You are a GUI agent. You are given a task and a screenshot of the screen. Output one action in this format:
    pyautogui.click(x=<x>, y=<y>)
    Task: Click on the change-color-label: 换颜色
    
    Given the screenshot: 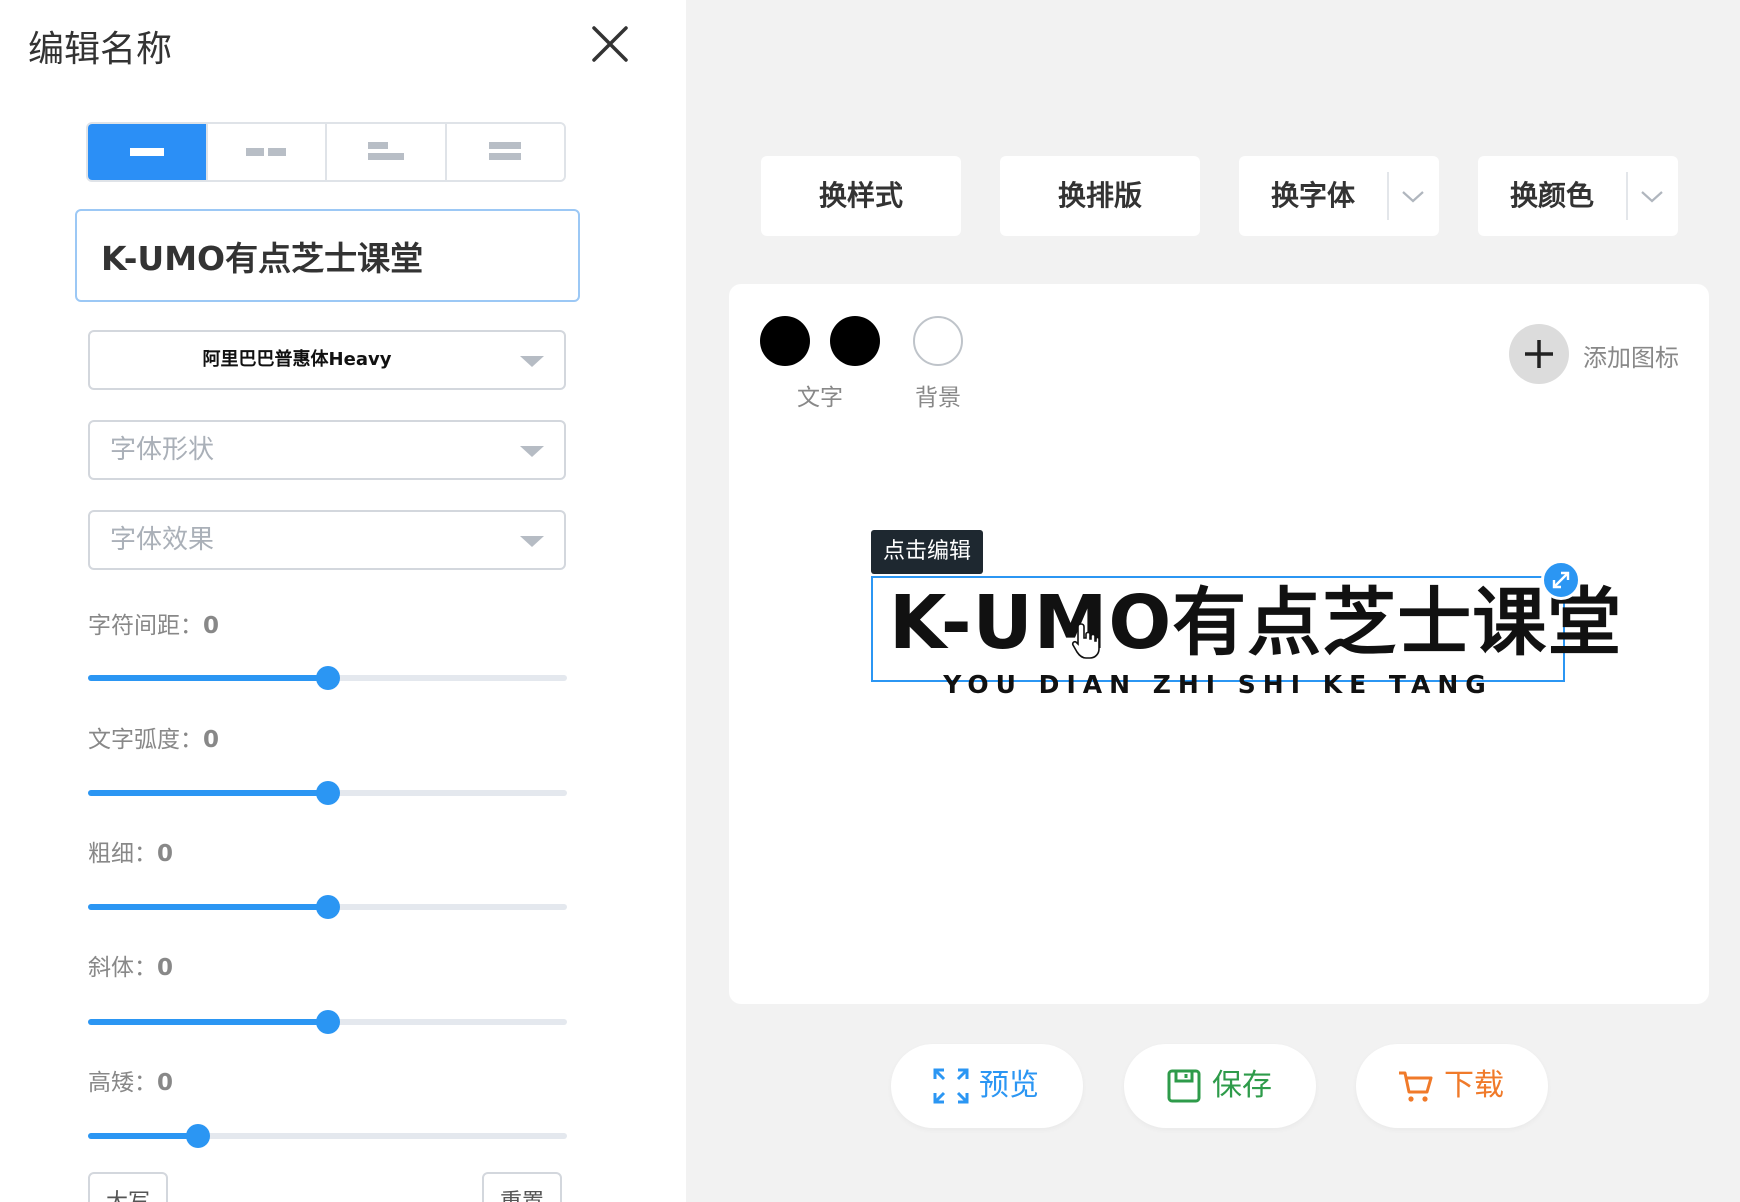 What is the action you would take?
    pyautogui.click(x=1552, y=195)
    